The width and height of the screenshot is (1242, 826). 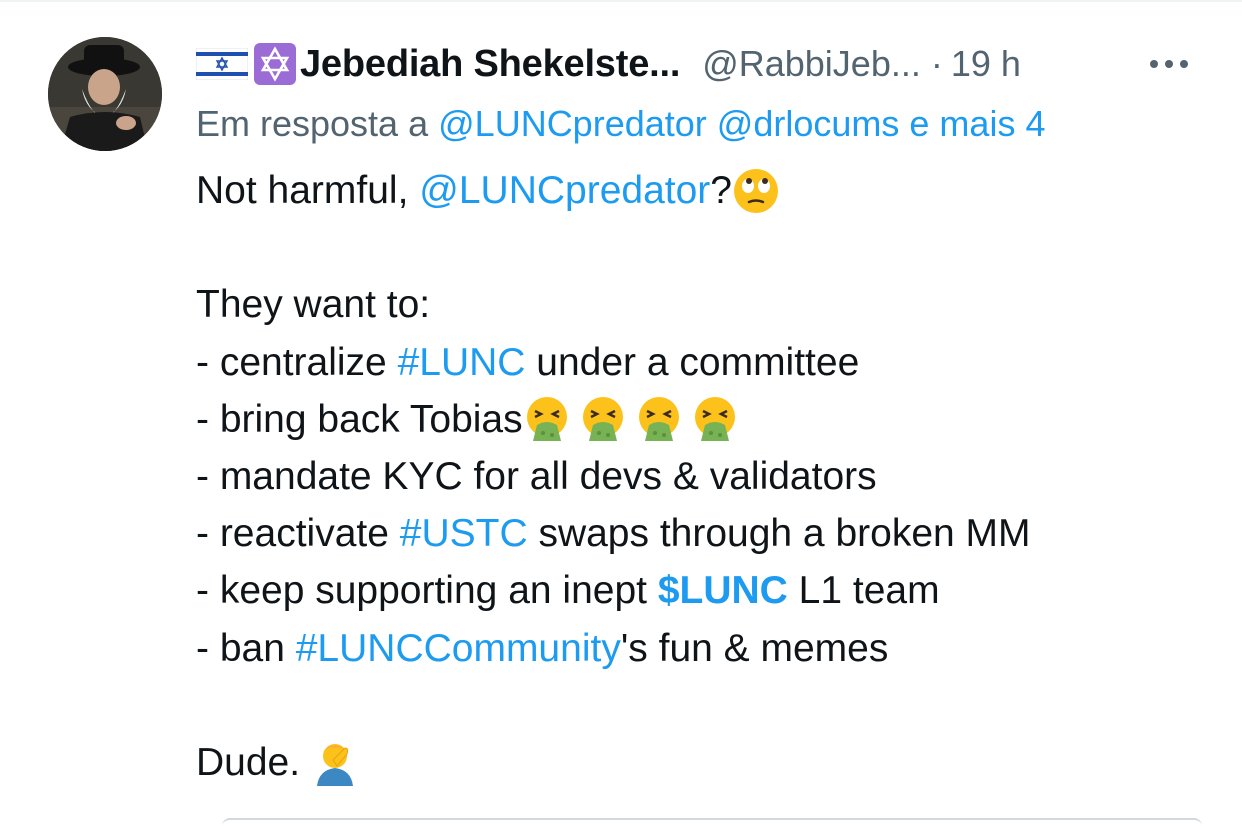 I want to click on text-segment: - ban, so click(x=246, y=648).